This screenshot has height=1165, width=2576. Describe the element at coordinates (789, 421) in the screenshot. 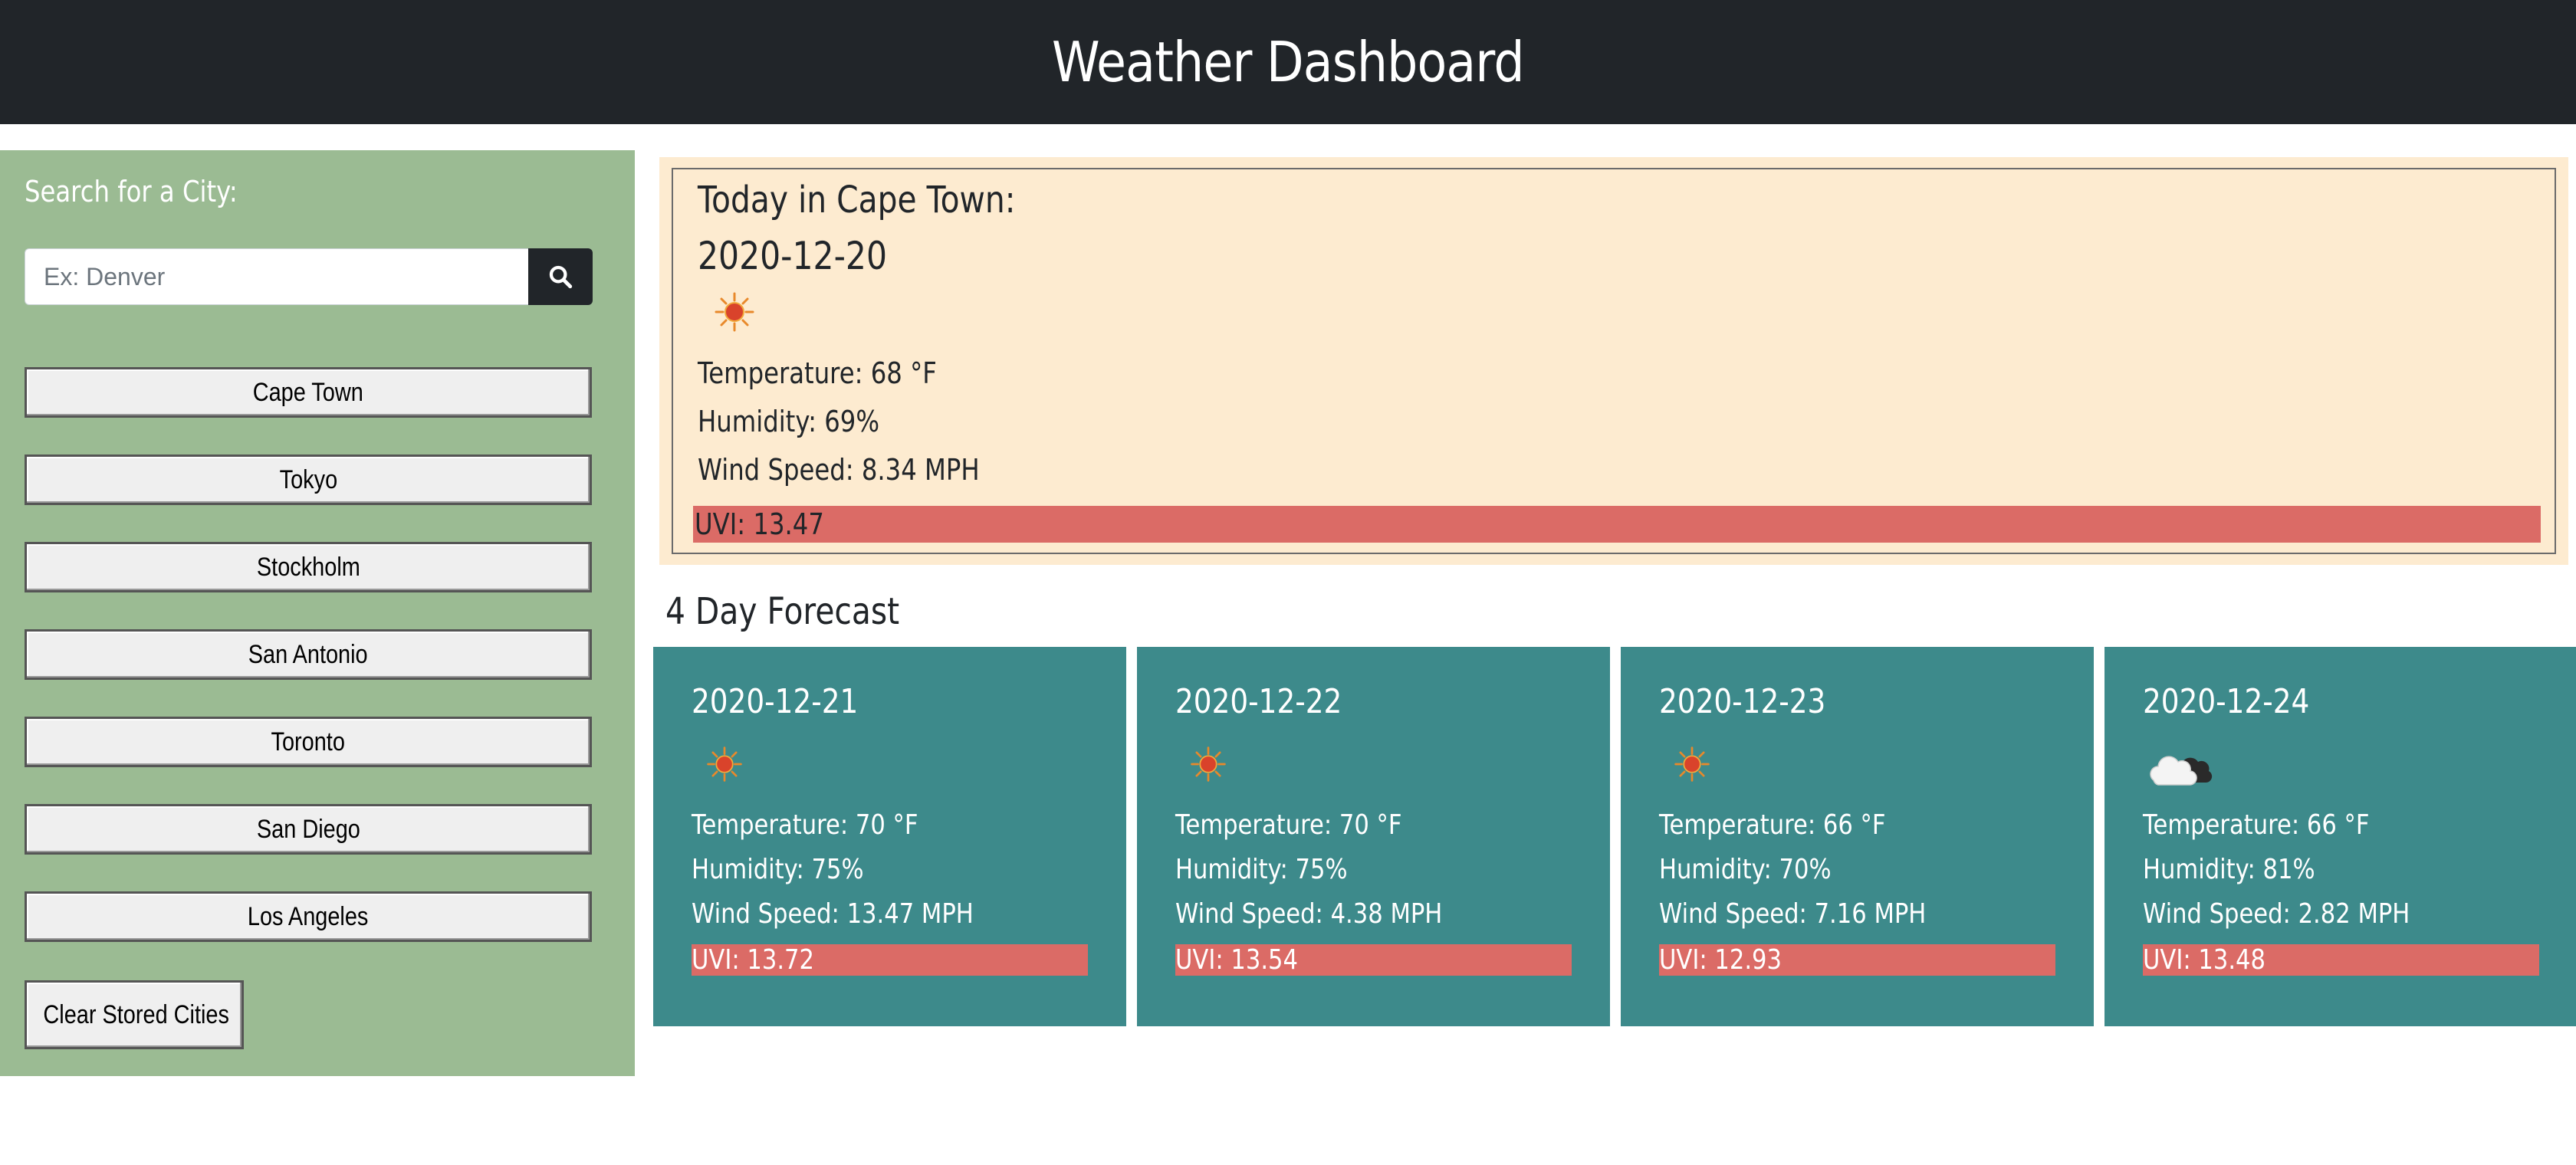

I see `today-humidity: Humidity: 69%` at that location.